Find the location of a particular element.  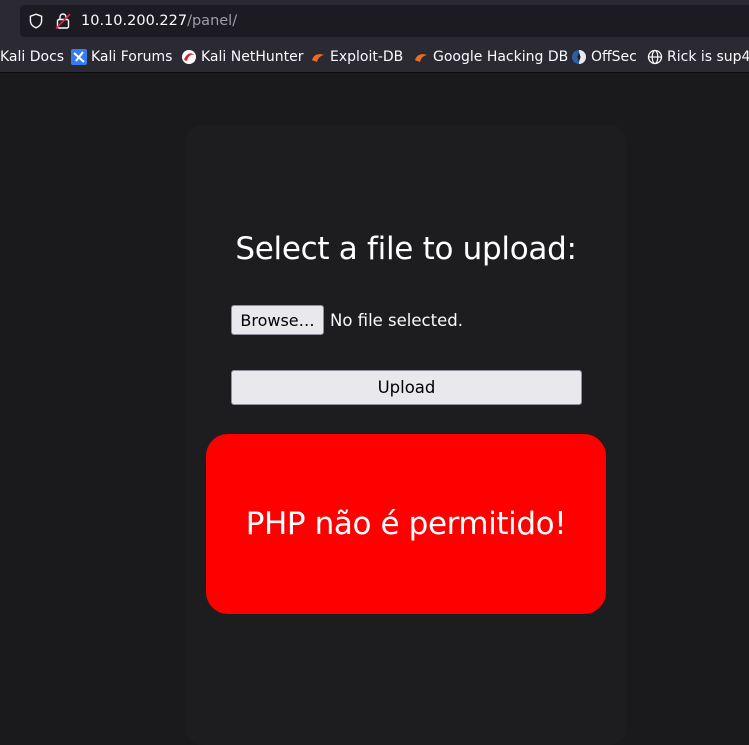

address-bar: 10.10.200.227/panel/ is located at coordinates (384, 21).